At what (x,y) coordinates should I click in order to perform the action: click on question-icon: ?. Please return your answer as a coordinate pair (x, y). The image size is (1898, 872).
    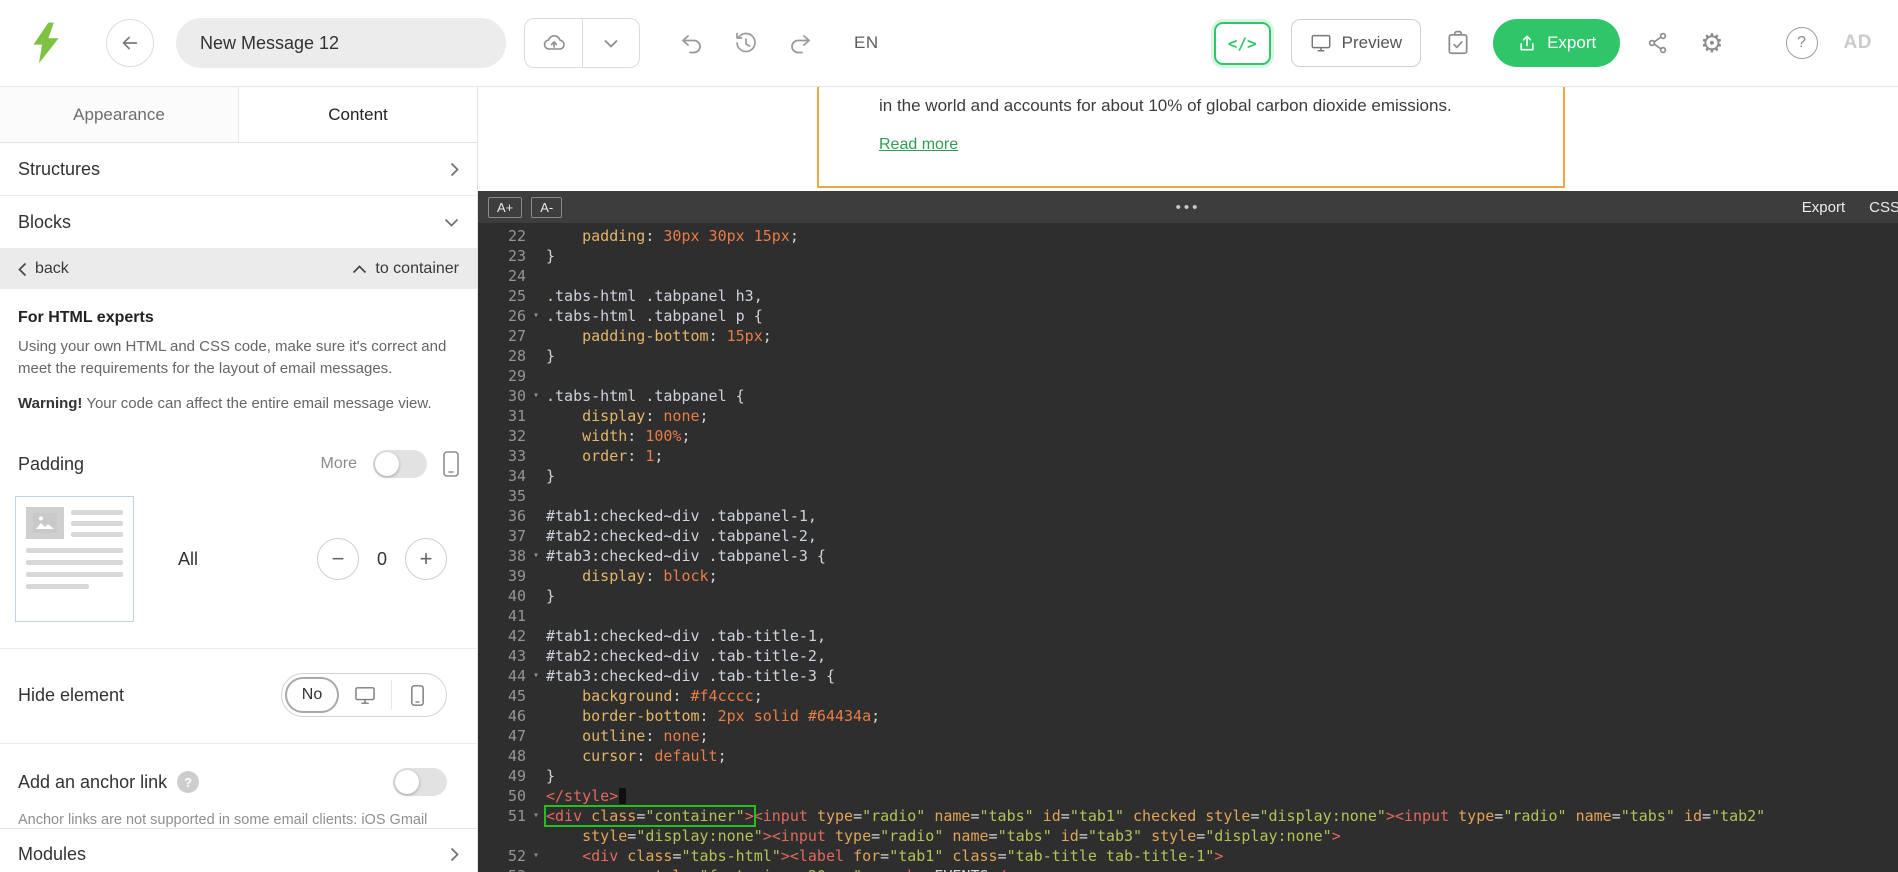
    Looking at the image, I should click on (1801, 42).